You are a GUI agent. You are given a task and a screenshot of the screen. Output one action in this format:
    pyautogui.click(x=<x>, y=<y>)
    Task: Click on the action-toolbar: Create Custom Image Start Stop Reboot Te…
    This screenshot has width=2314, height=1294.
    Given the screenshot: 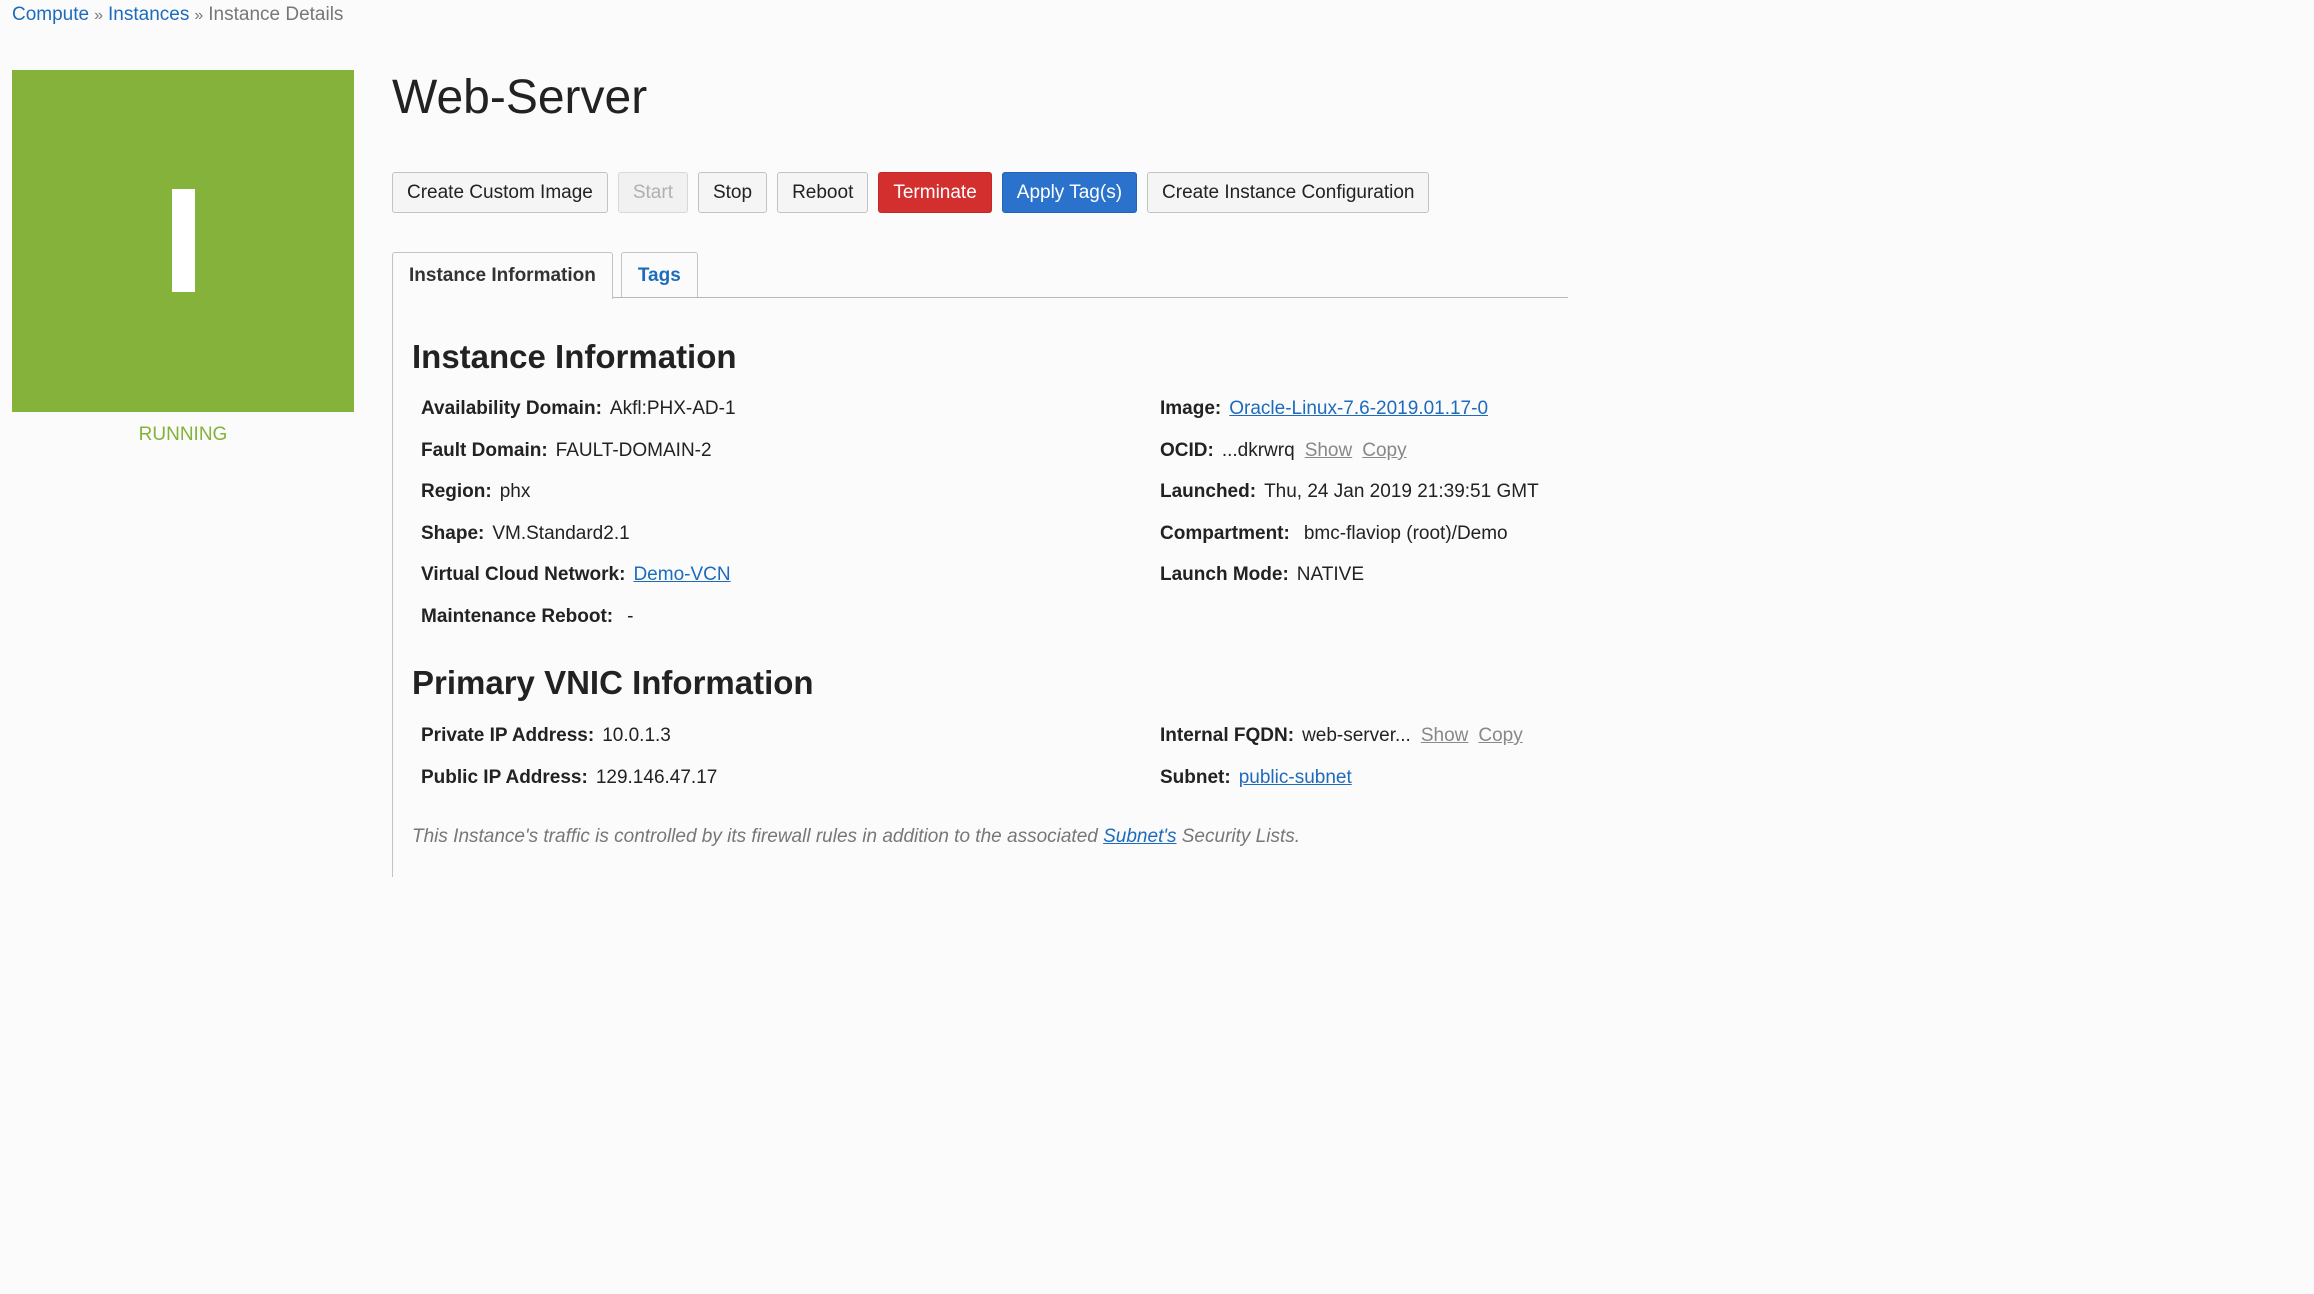 What is the action you would take?
    pyautogui.click(x=911, y=192)
    